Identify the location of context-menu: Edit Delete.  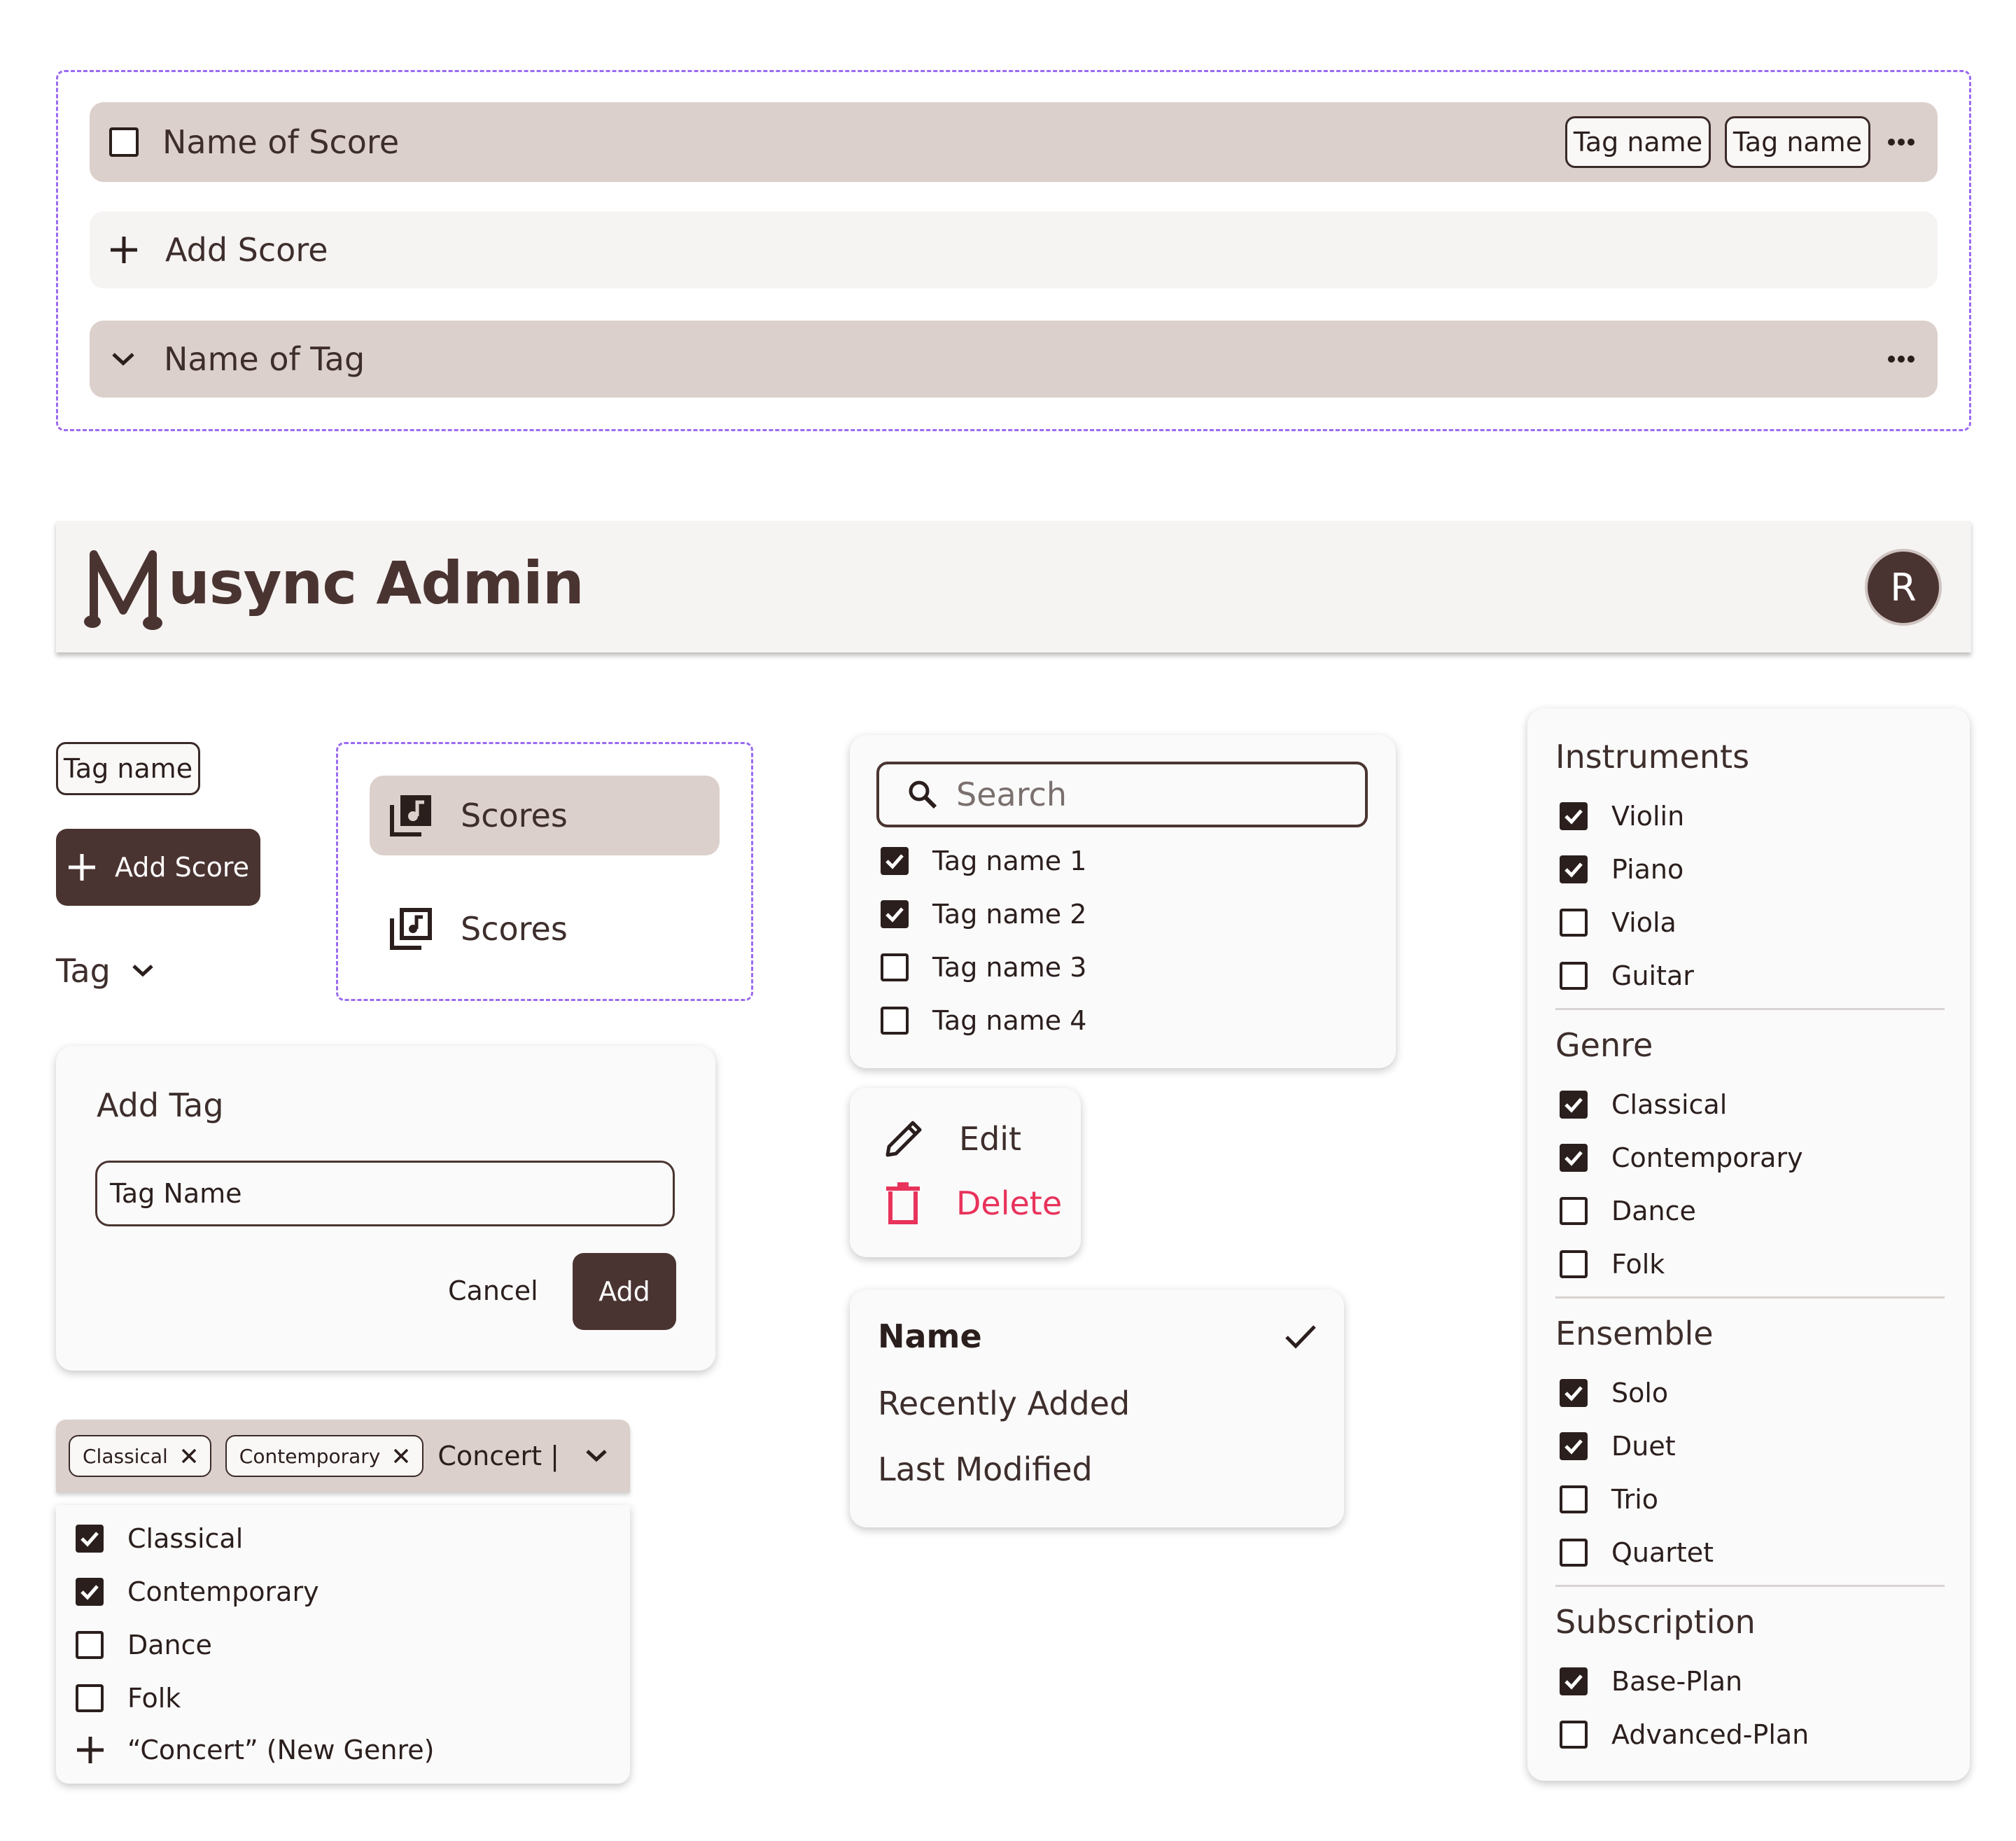
(965, 1172).